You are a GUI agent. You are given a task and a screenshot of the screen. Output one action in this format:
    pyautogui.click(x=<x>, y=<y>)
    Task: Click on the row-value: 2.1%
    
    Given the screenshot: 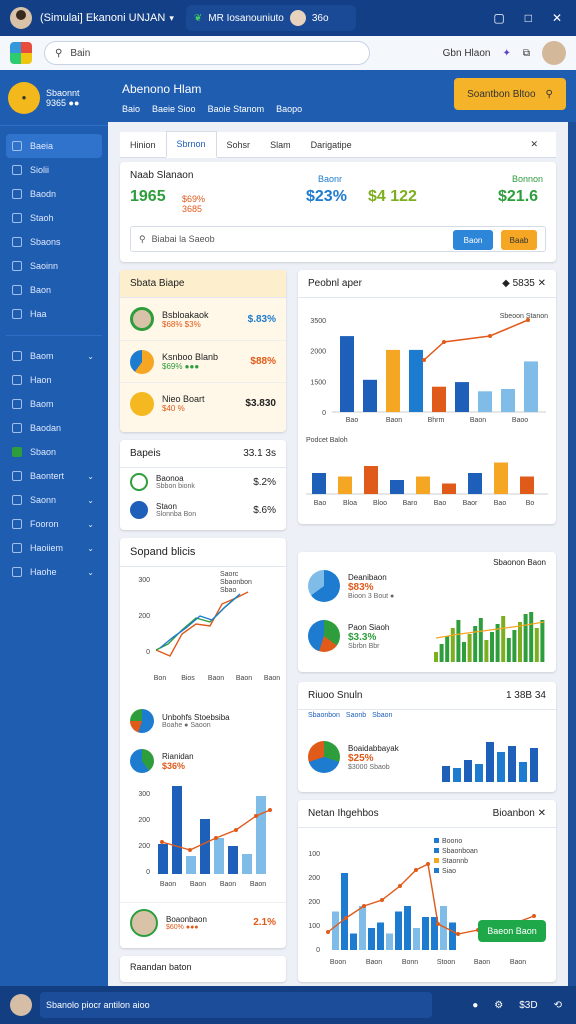 What is the action you would take?
    pyautogui.click(x=264, y=922)
    